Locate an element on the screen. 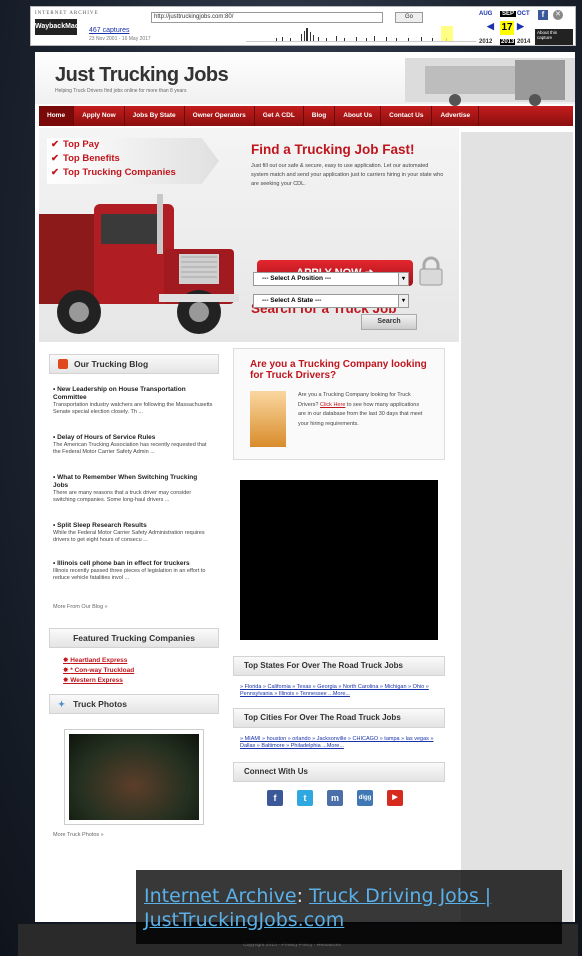 The image size is (582, 956). next-capture-icon: ▶ is located at coordinates (520, 26).